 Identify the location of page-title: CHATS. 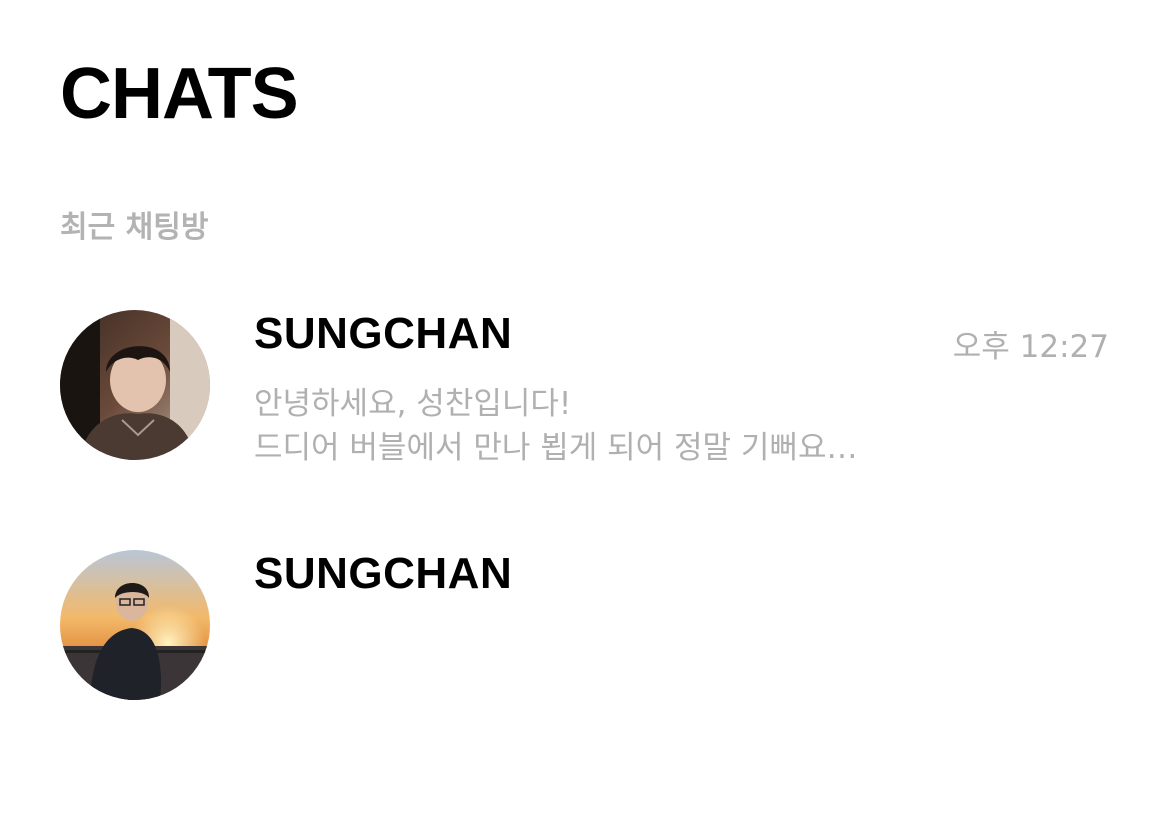
(179, 94).